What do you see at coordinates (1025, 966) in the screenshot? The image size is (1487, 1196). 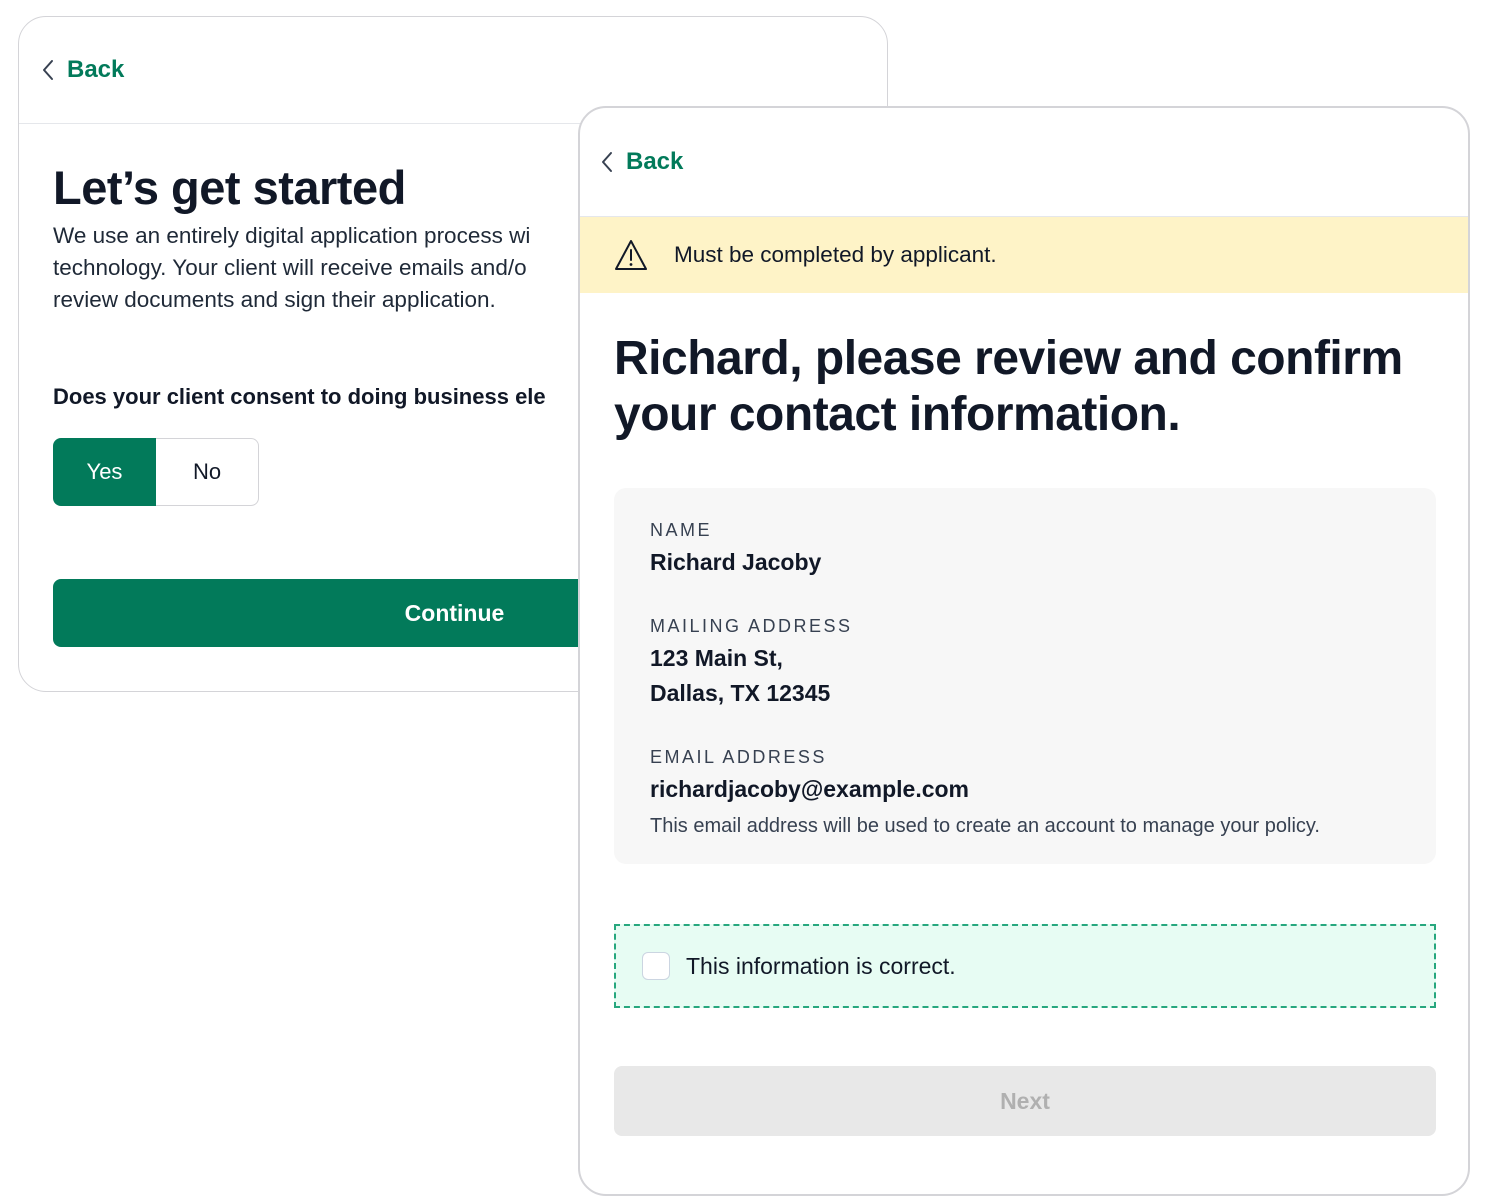 I see `confirm-checkbox-row: This information is correct.` at bounding box center [1025, 966].